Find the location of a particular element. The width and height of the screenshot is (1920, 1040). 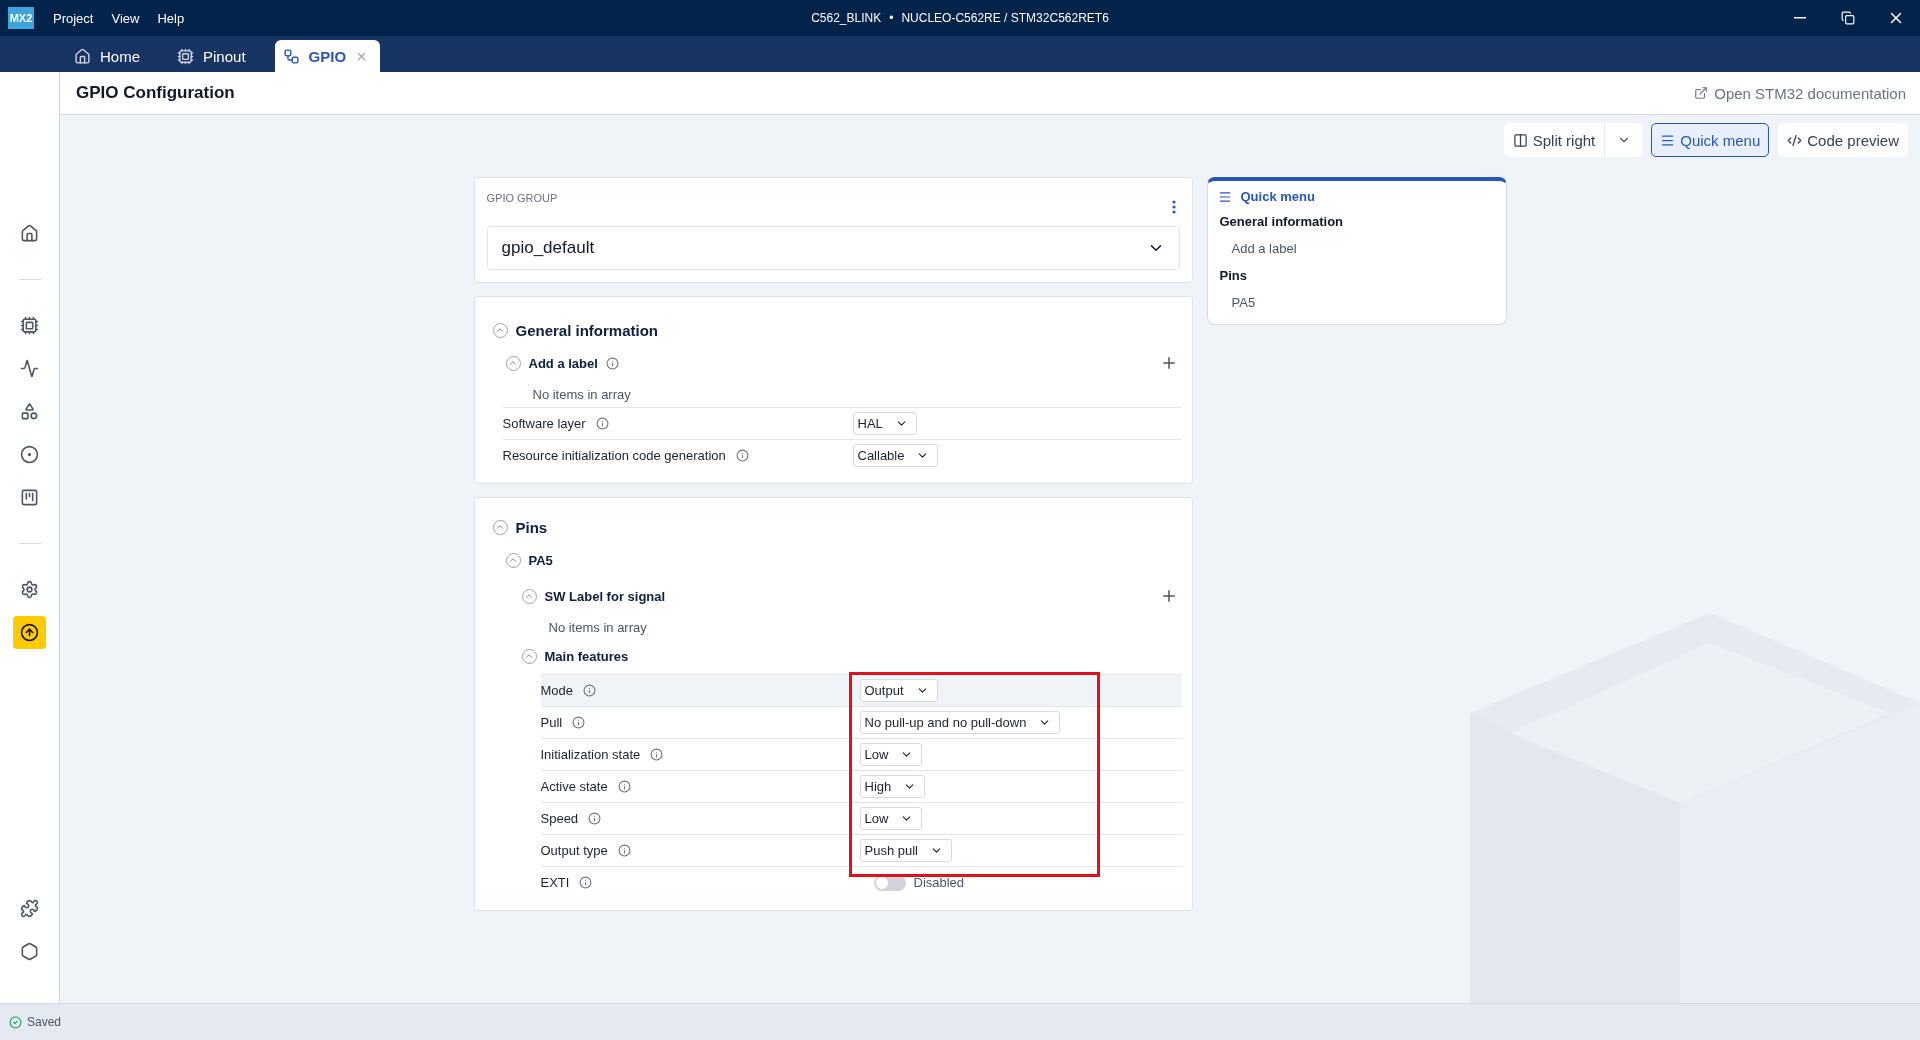

select-dropdown: Output is located at coordinates (898, 690).